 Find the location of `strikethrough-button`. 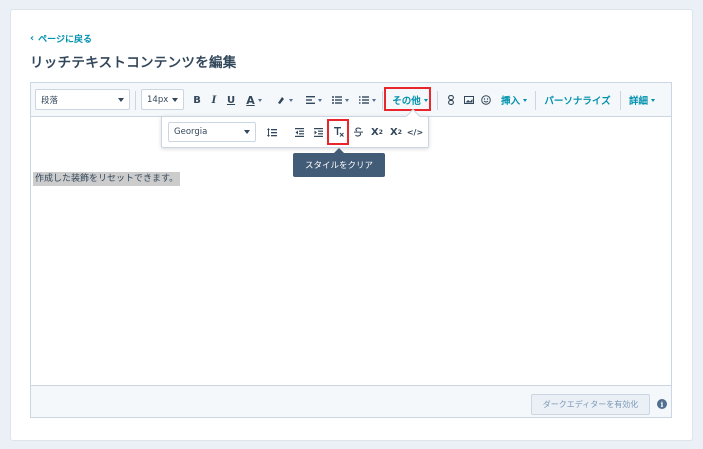

strikethrough-button is located at coordinates (358, 132).